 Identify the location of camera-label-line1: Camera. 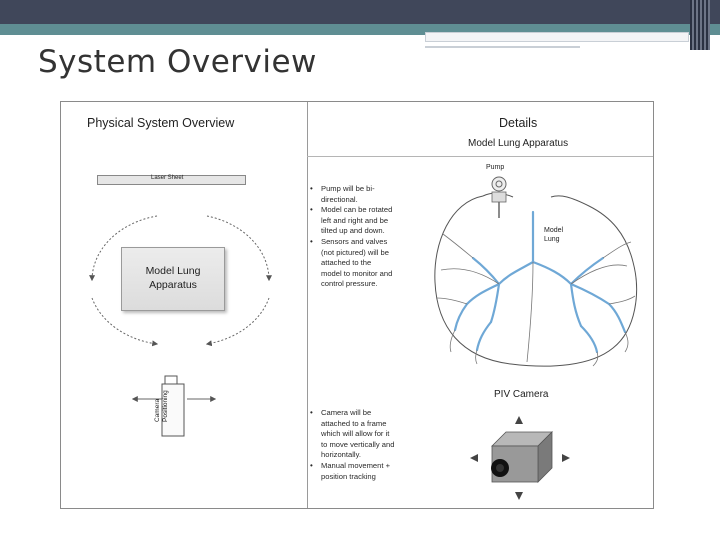
(157, 410).